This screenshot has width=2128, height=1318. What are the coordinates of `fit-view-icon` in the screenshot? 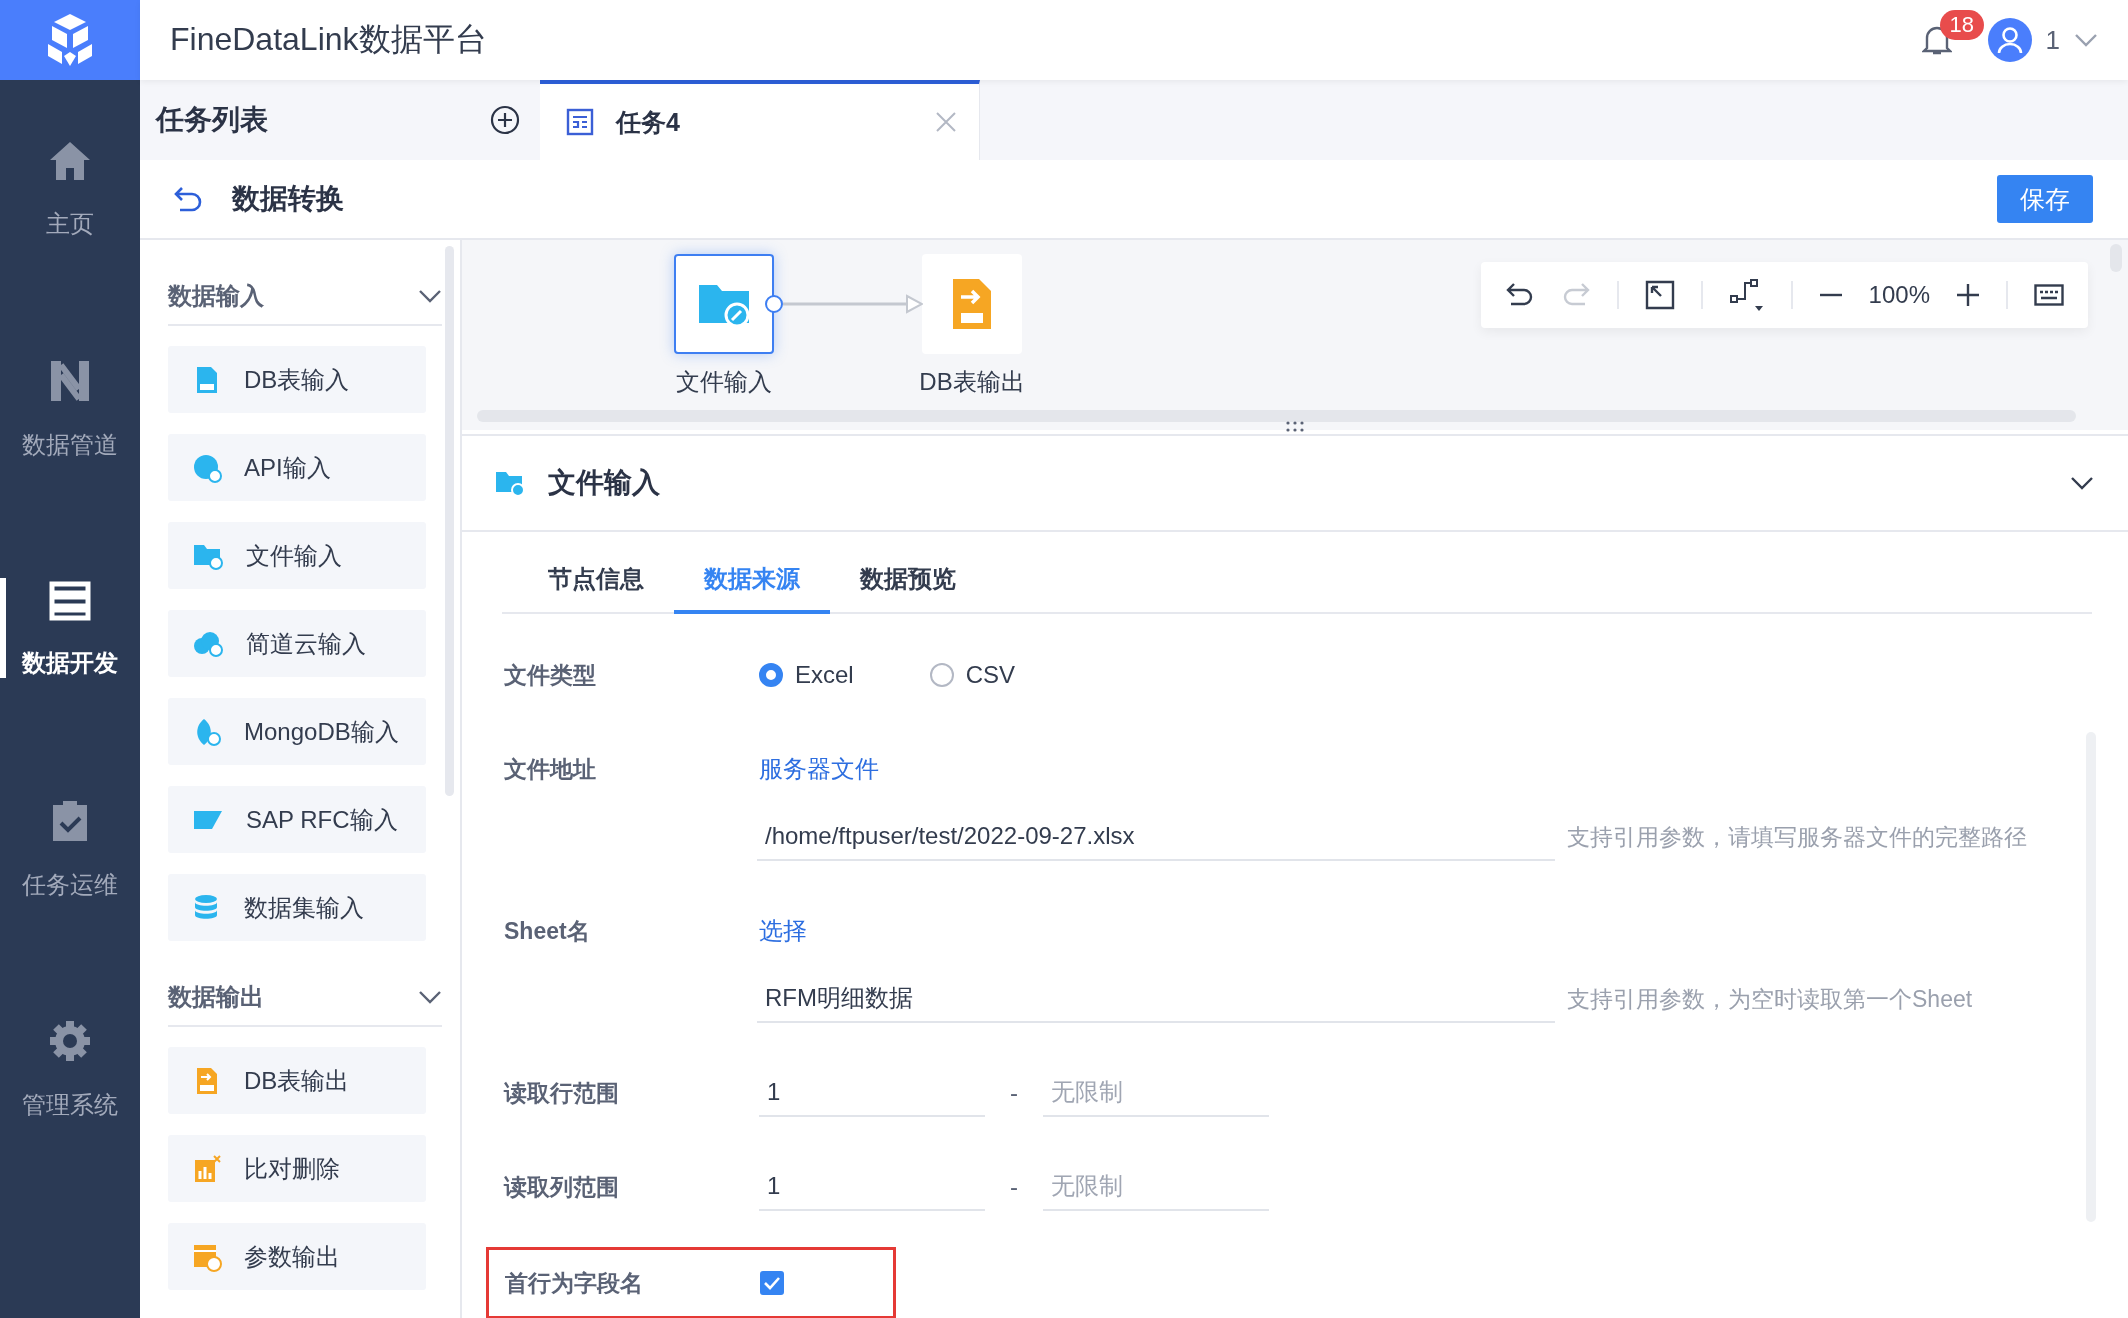 It's located at (1659, 295).